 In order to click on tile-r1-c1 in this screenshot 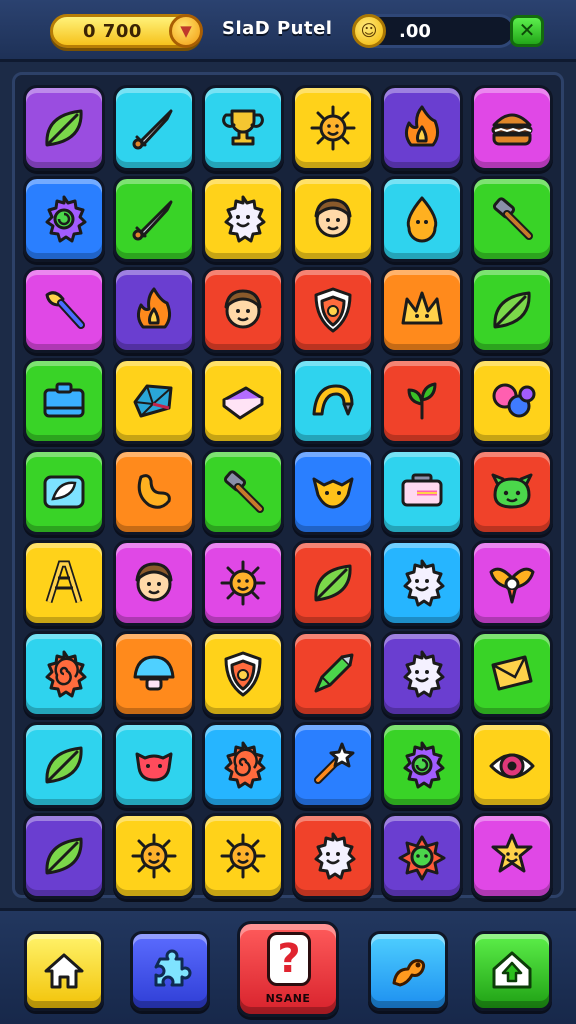, I will do `click(64, 128)`.